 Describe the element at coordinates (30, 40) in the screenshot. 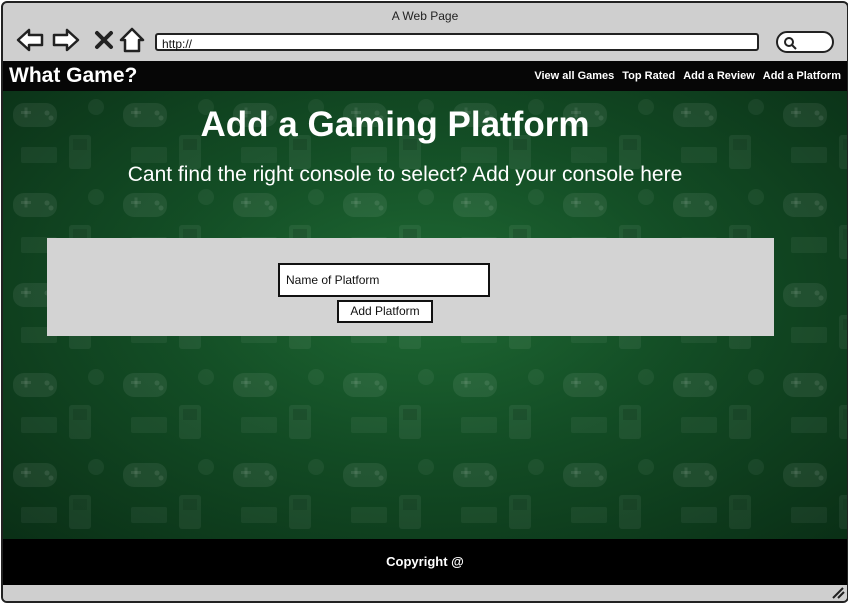

I see `back-arrow-icon` at that location.